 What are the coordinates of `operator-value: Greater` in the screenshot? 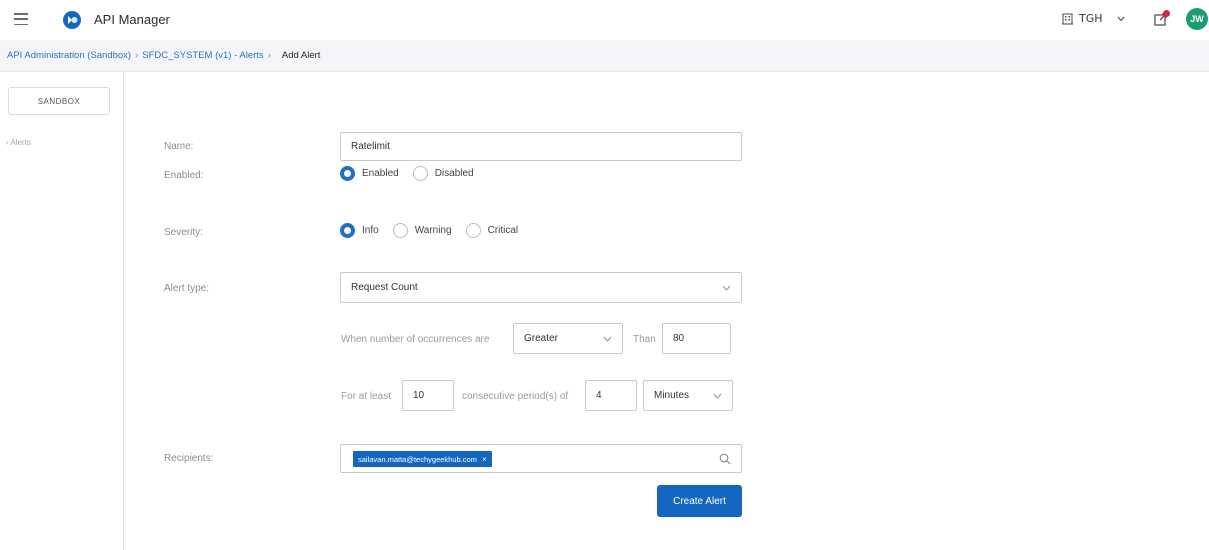 It's located at (541, 338).